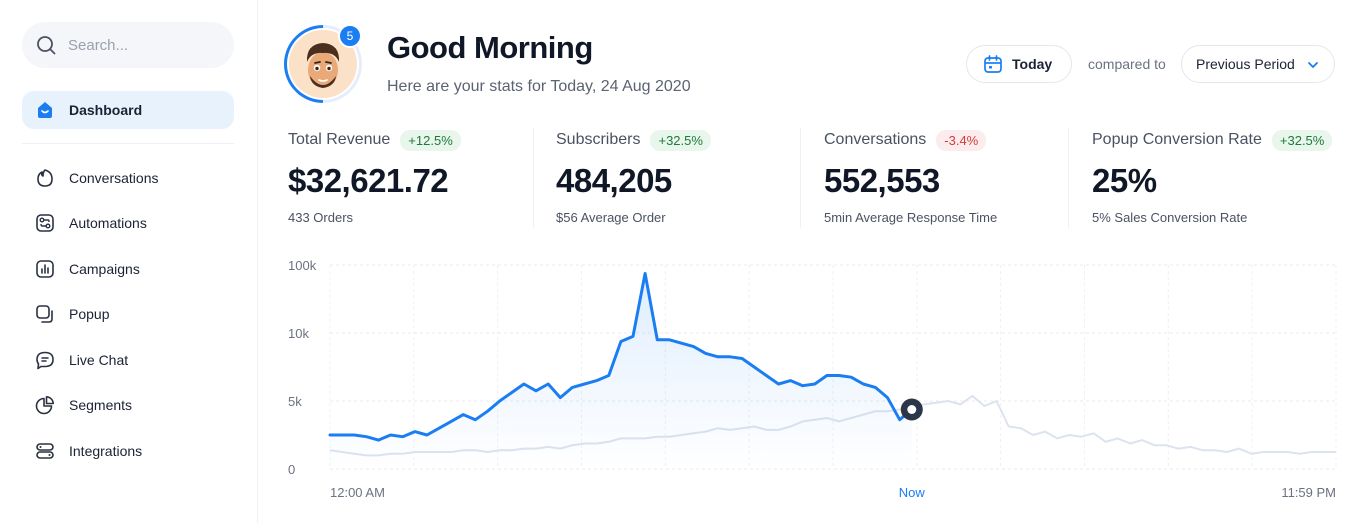 Image resolution: width=1366 pixels, height=523 pixels. Describe the element at coordinates (614, 180) in the screenshot. I see `stat-value: 484,205` at that location.